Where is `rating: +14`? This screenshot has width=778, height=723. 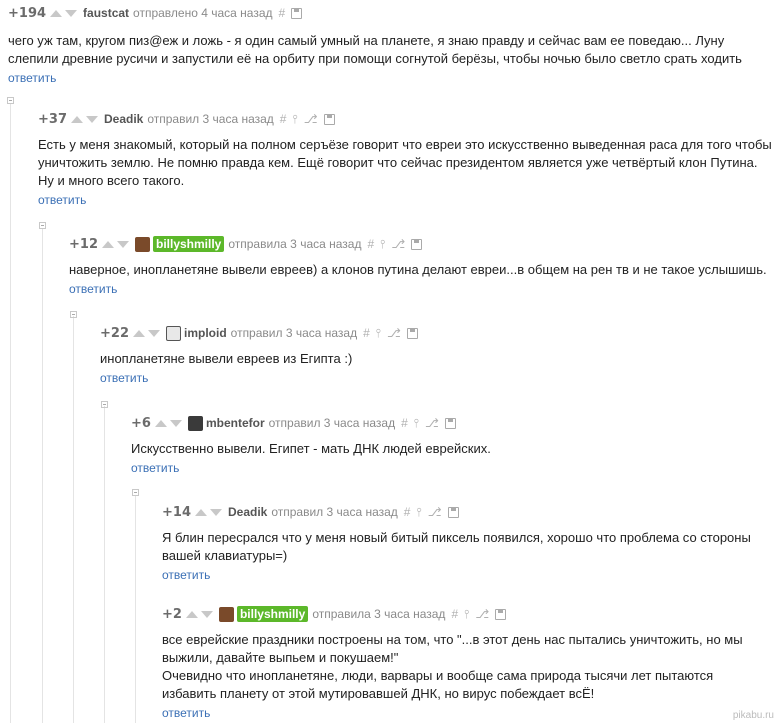
rating: +14 is located at coordinates (176, 512).